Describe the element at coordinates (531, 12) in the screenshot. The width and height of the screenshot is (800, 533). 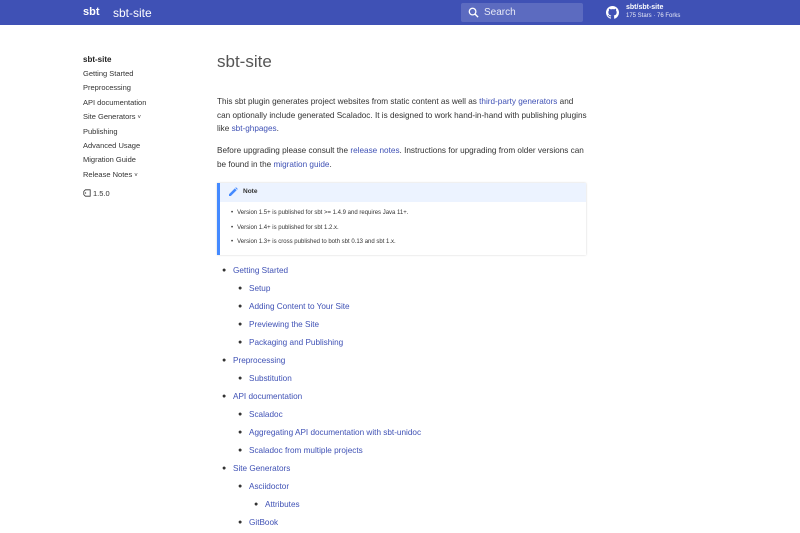
I see `search-input` at that location.